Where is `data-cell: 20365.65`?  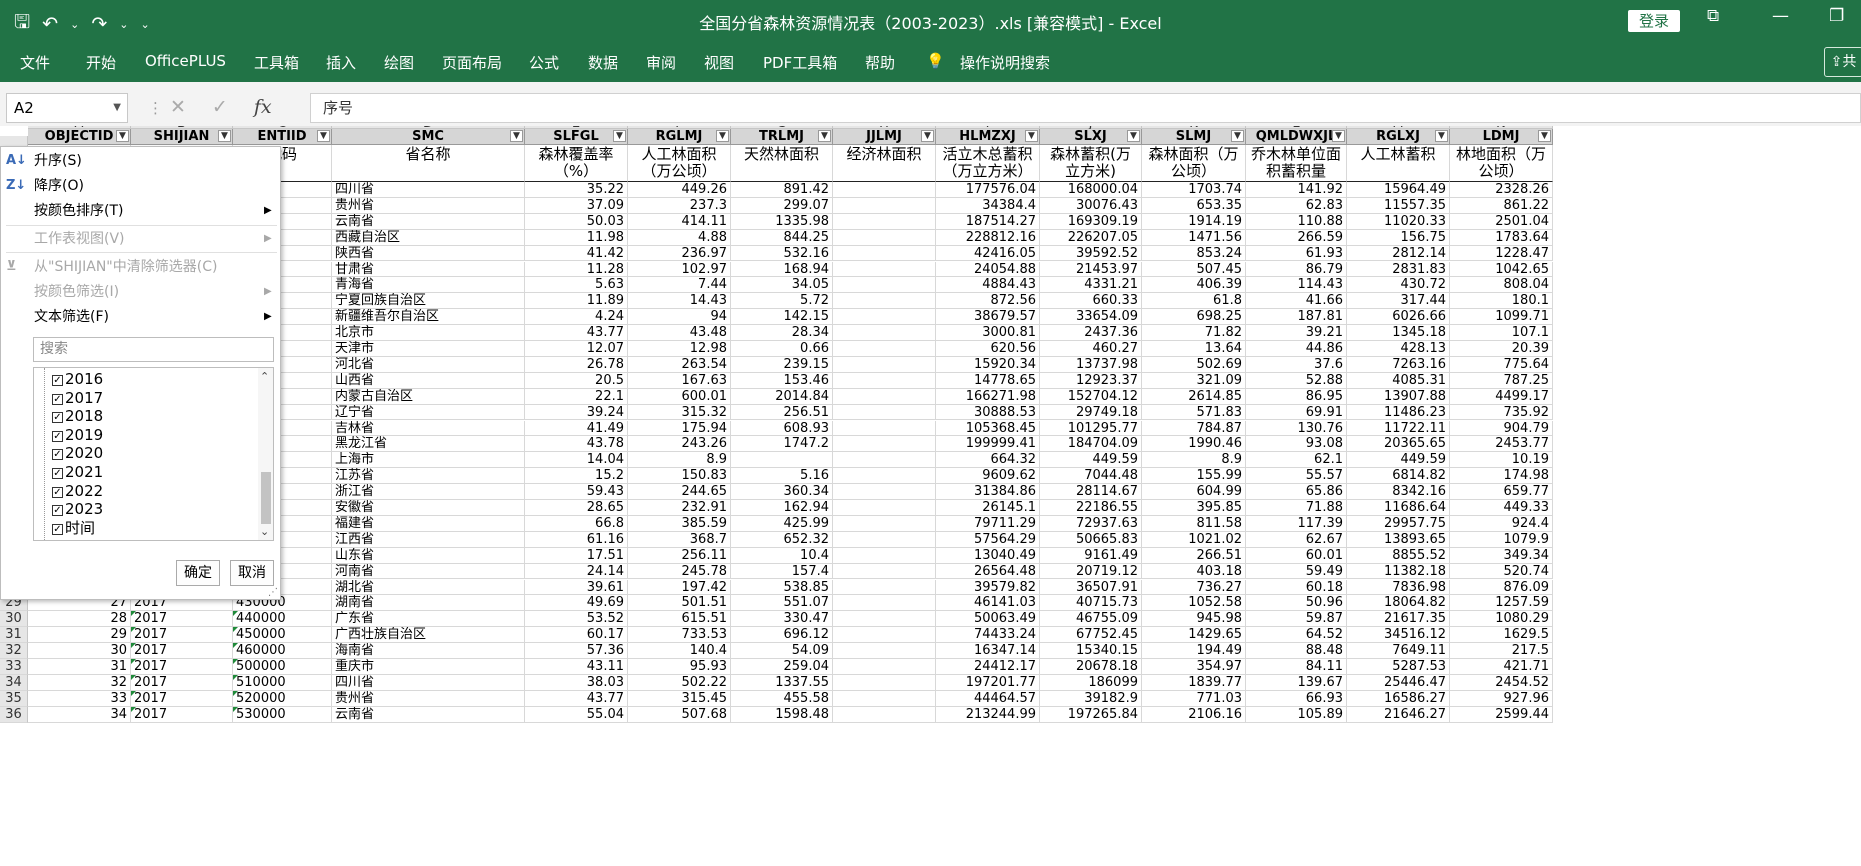
data-cell: 20365.65 is located at coordinates (1398, 444).